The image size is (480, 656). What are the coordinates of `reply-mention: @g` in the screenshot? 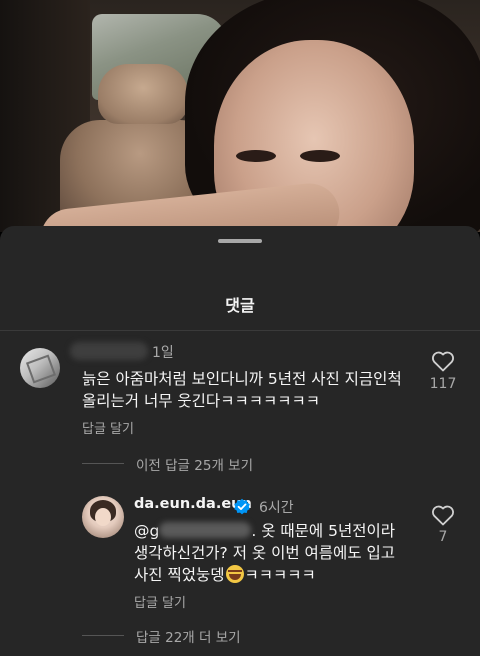 It's located at (146, 531).